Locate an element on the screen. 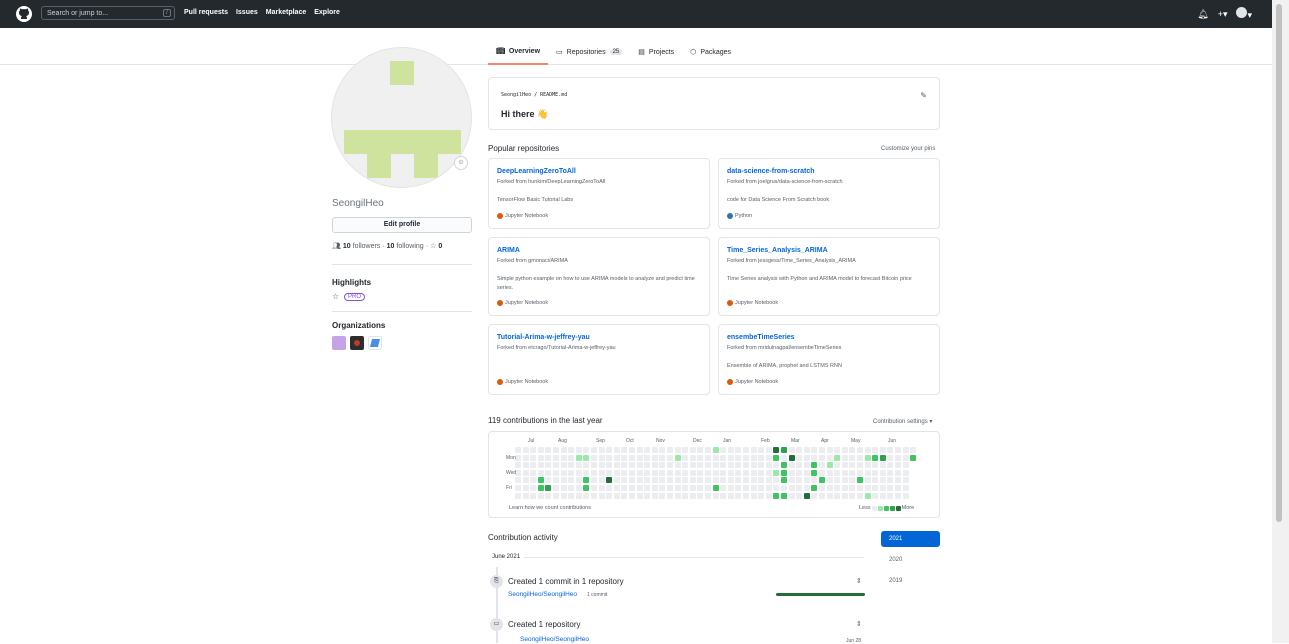  readme-path: SeongilHeo / README.md is located at coordinates (534, 95).